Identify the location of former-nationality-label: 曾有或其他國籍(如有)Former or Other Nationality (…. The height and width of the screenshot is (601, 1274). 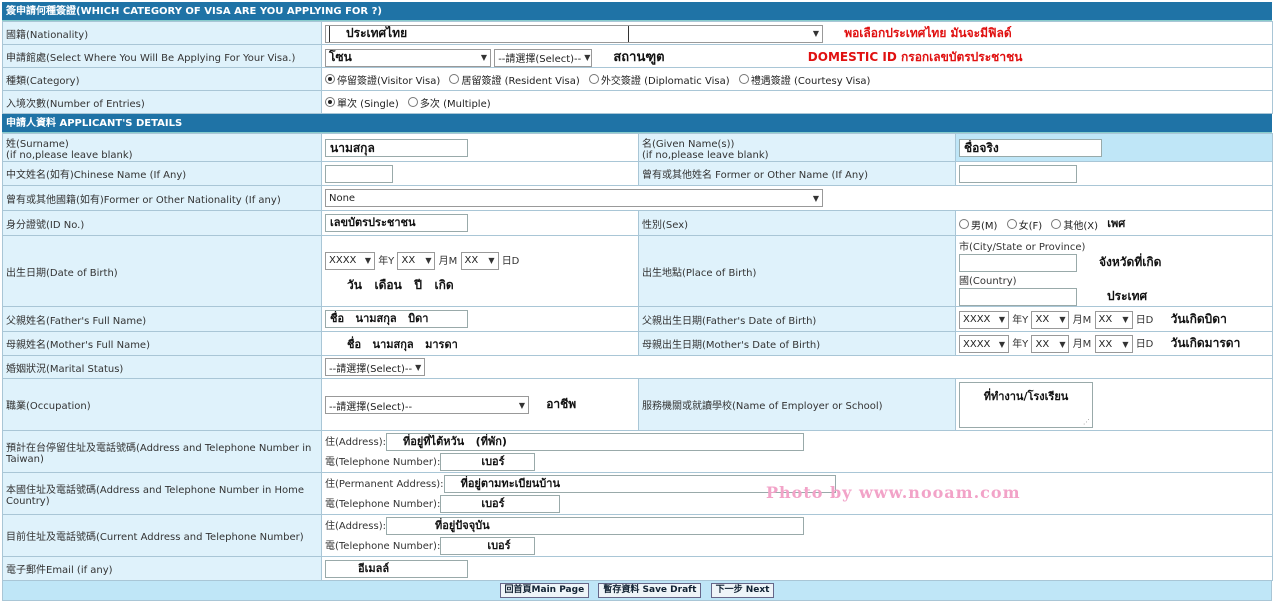
(162, 198).